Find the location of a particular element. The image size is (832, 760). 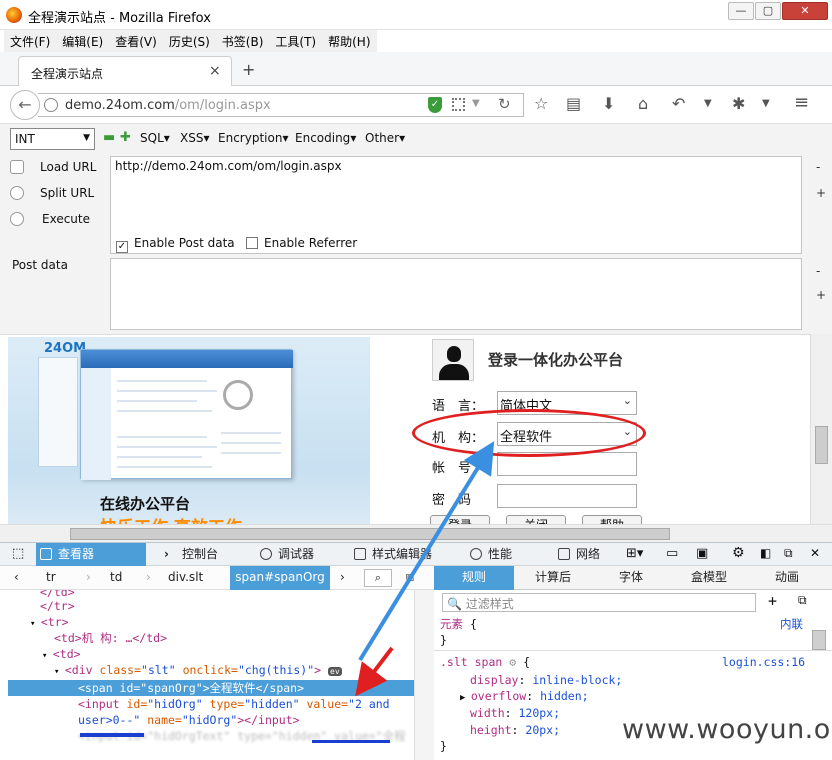

hamburger-menu-icon: ≡ is located at coordinates (801, 102).